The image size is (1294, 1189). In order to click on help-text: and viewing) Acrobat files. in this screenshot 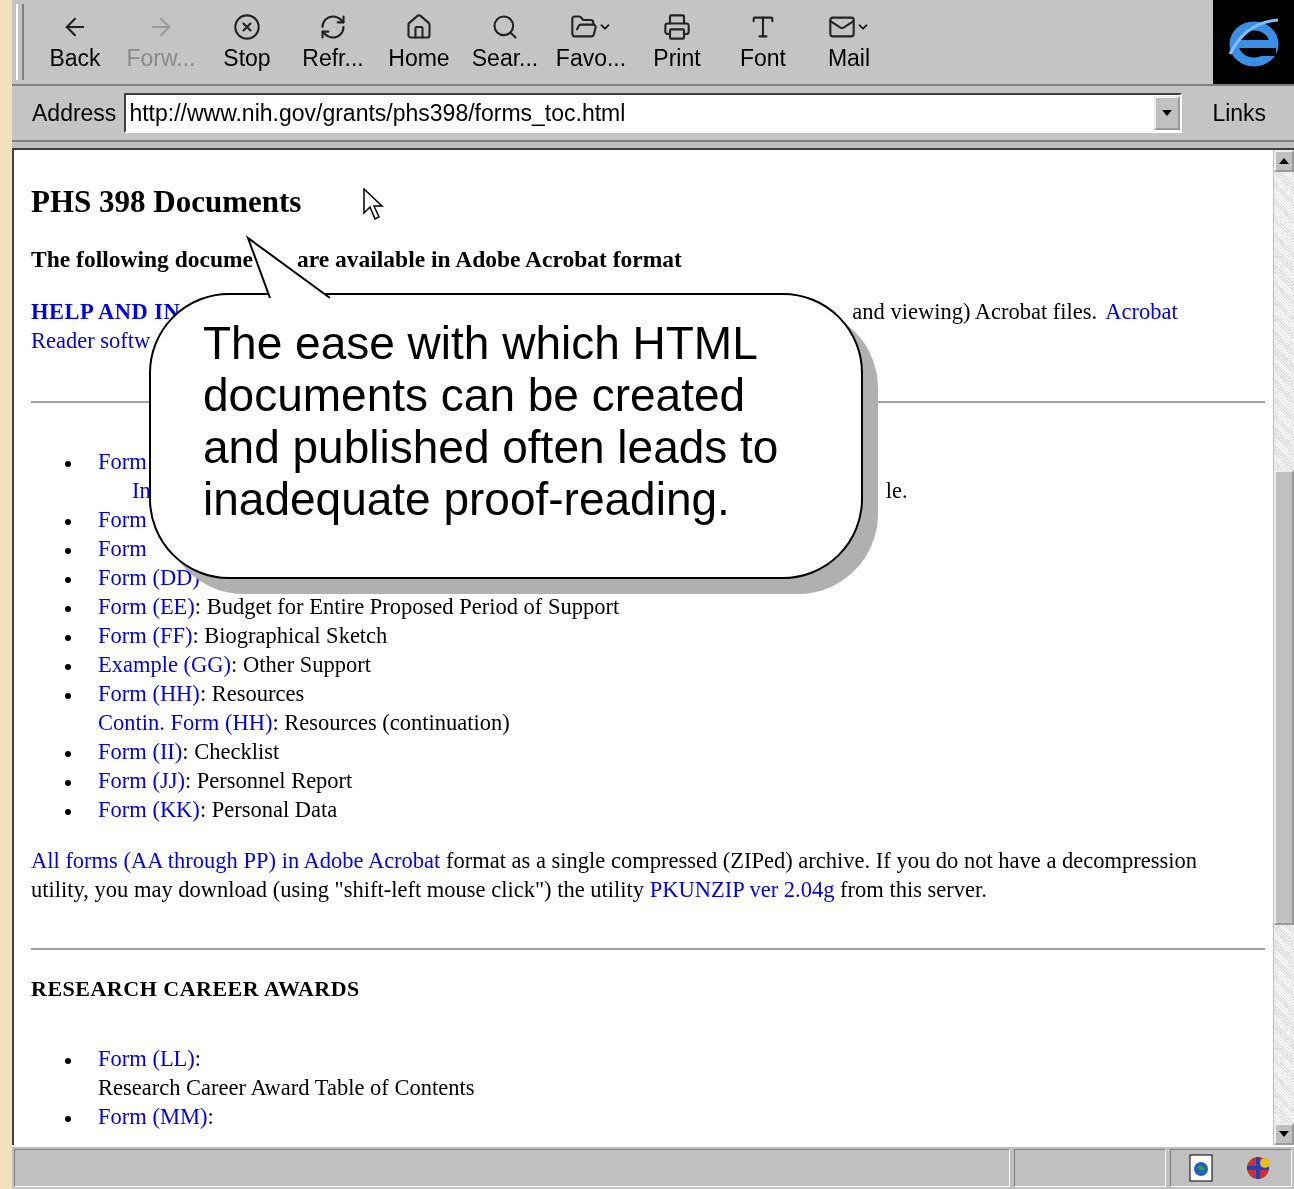, I will do `click(975, 312)`.